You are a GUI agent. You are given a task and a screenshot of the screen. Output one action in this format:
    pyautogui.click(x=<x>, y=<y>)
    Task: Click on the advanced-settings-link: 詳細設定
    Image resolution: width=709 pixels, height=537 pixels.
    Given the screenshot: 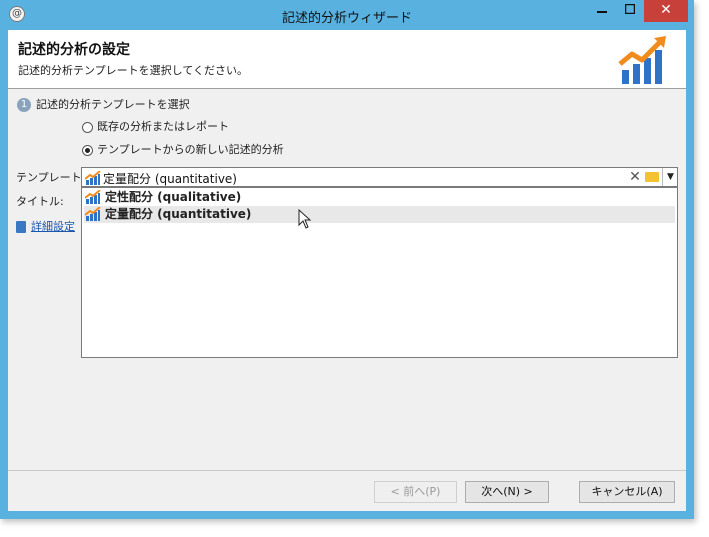 What is the action you would take?
    pyautogui.click(x=45, y=226)
    